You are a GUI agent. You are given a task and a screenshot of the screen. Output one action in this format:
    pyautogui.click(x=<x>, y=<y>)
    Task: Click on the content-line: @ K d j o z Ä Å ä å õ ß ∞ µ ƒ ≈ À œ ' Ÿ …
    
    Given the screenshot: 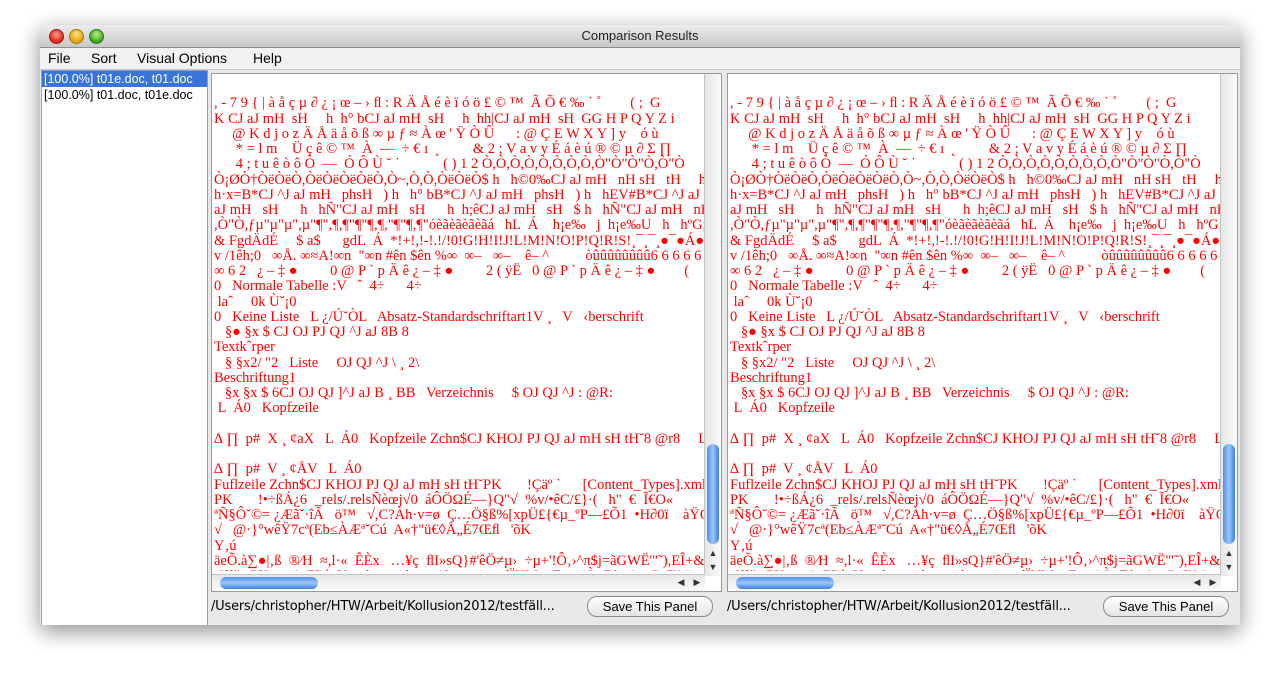 What is the action you would take?
    pyautogui.click(x=436, y=133)
    